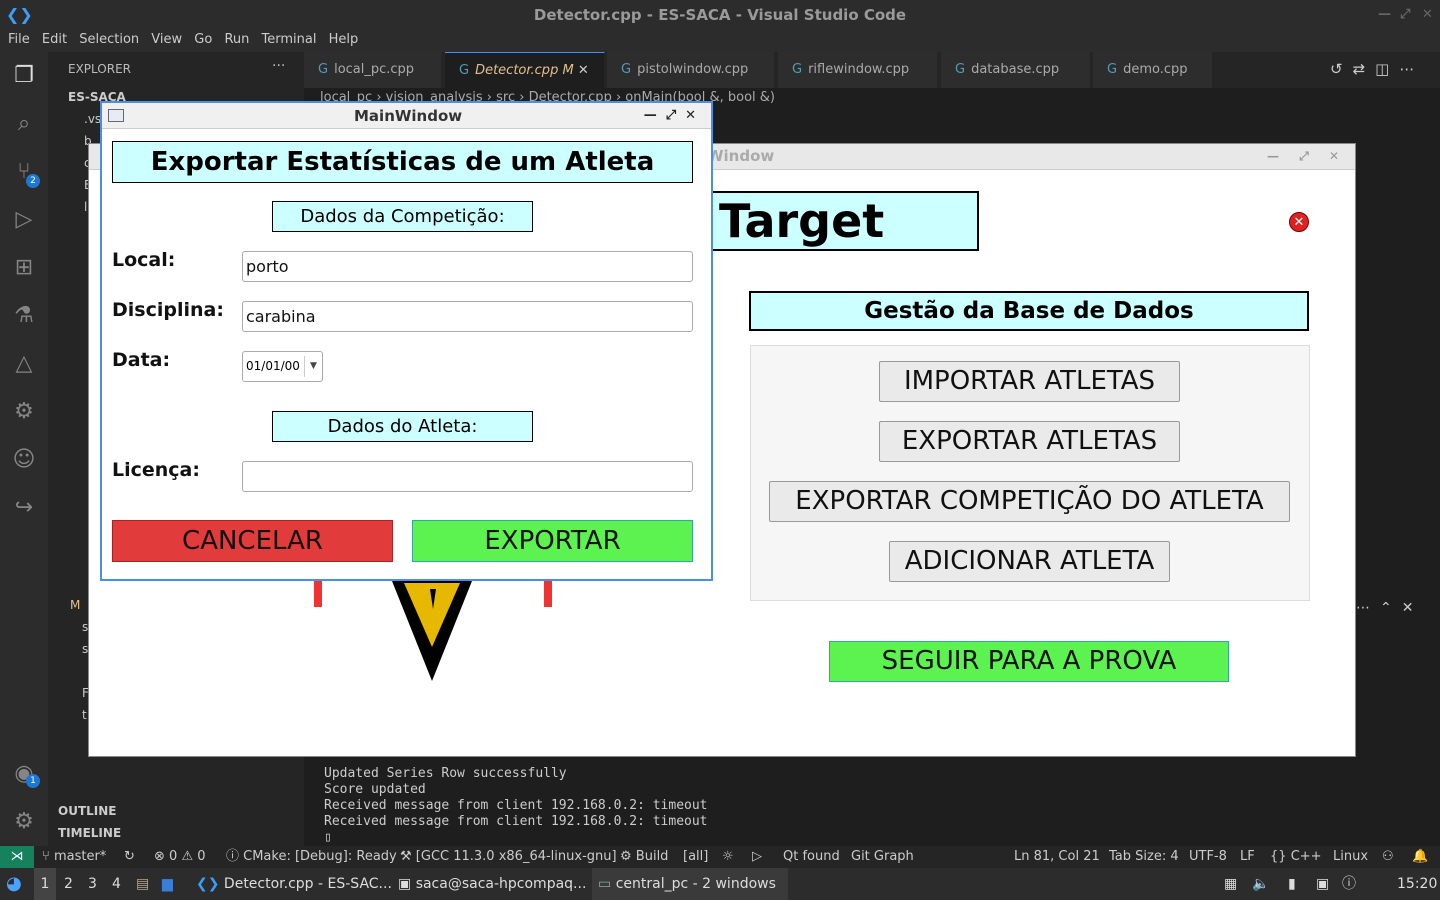 This screenshot has width=1440, height=900. I want to click on tab-demo: Gdemo.cpp, so click(1153, 70).